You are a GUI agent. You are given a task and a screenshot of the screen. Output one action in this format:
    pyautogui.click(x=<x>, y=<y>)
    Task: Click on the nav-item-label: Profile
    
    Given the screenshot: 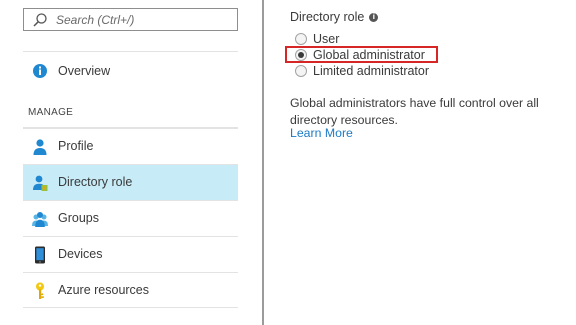 What is the action you would take?
    pyautogui.click(x=76, y=146)
    